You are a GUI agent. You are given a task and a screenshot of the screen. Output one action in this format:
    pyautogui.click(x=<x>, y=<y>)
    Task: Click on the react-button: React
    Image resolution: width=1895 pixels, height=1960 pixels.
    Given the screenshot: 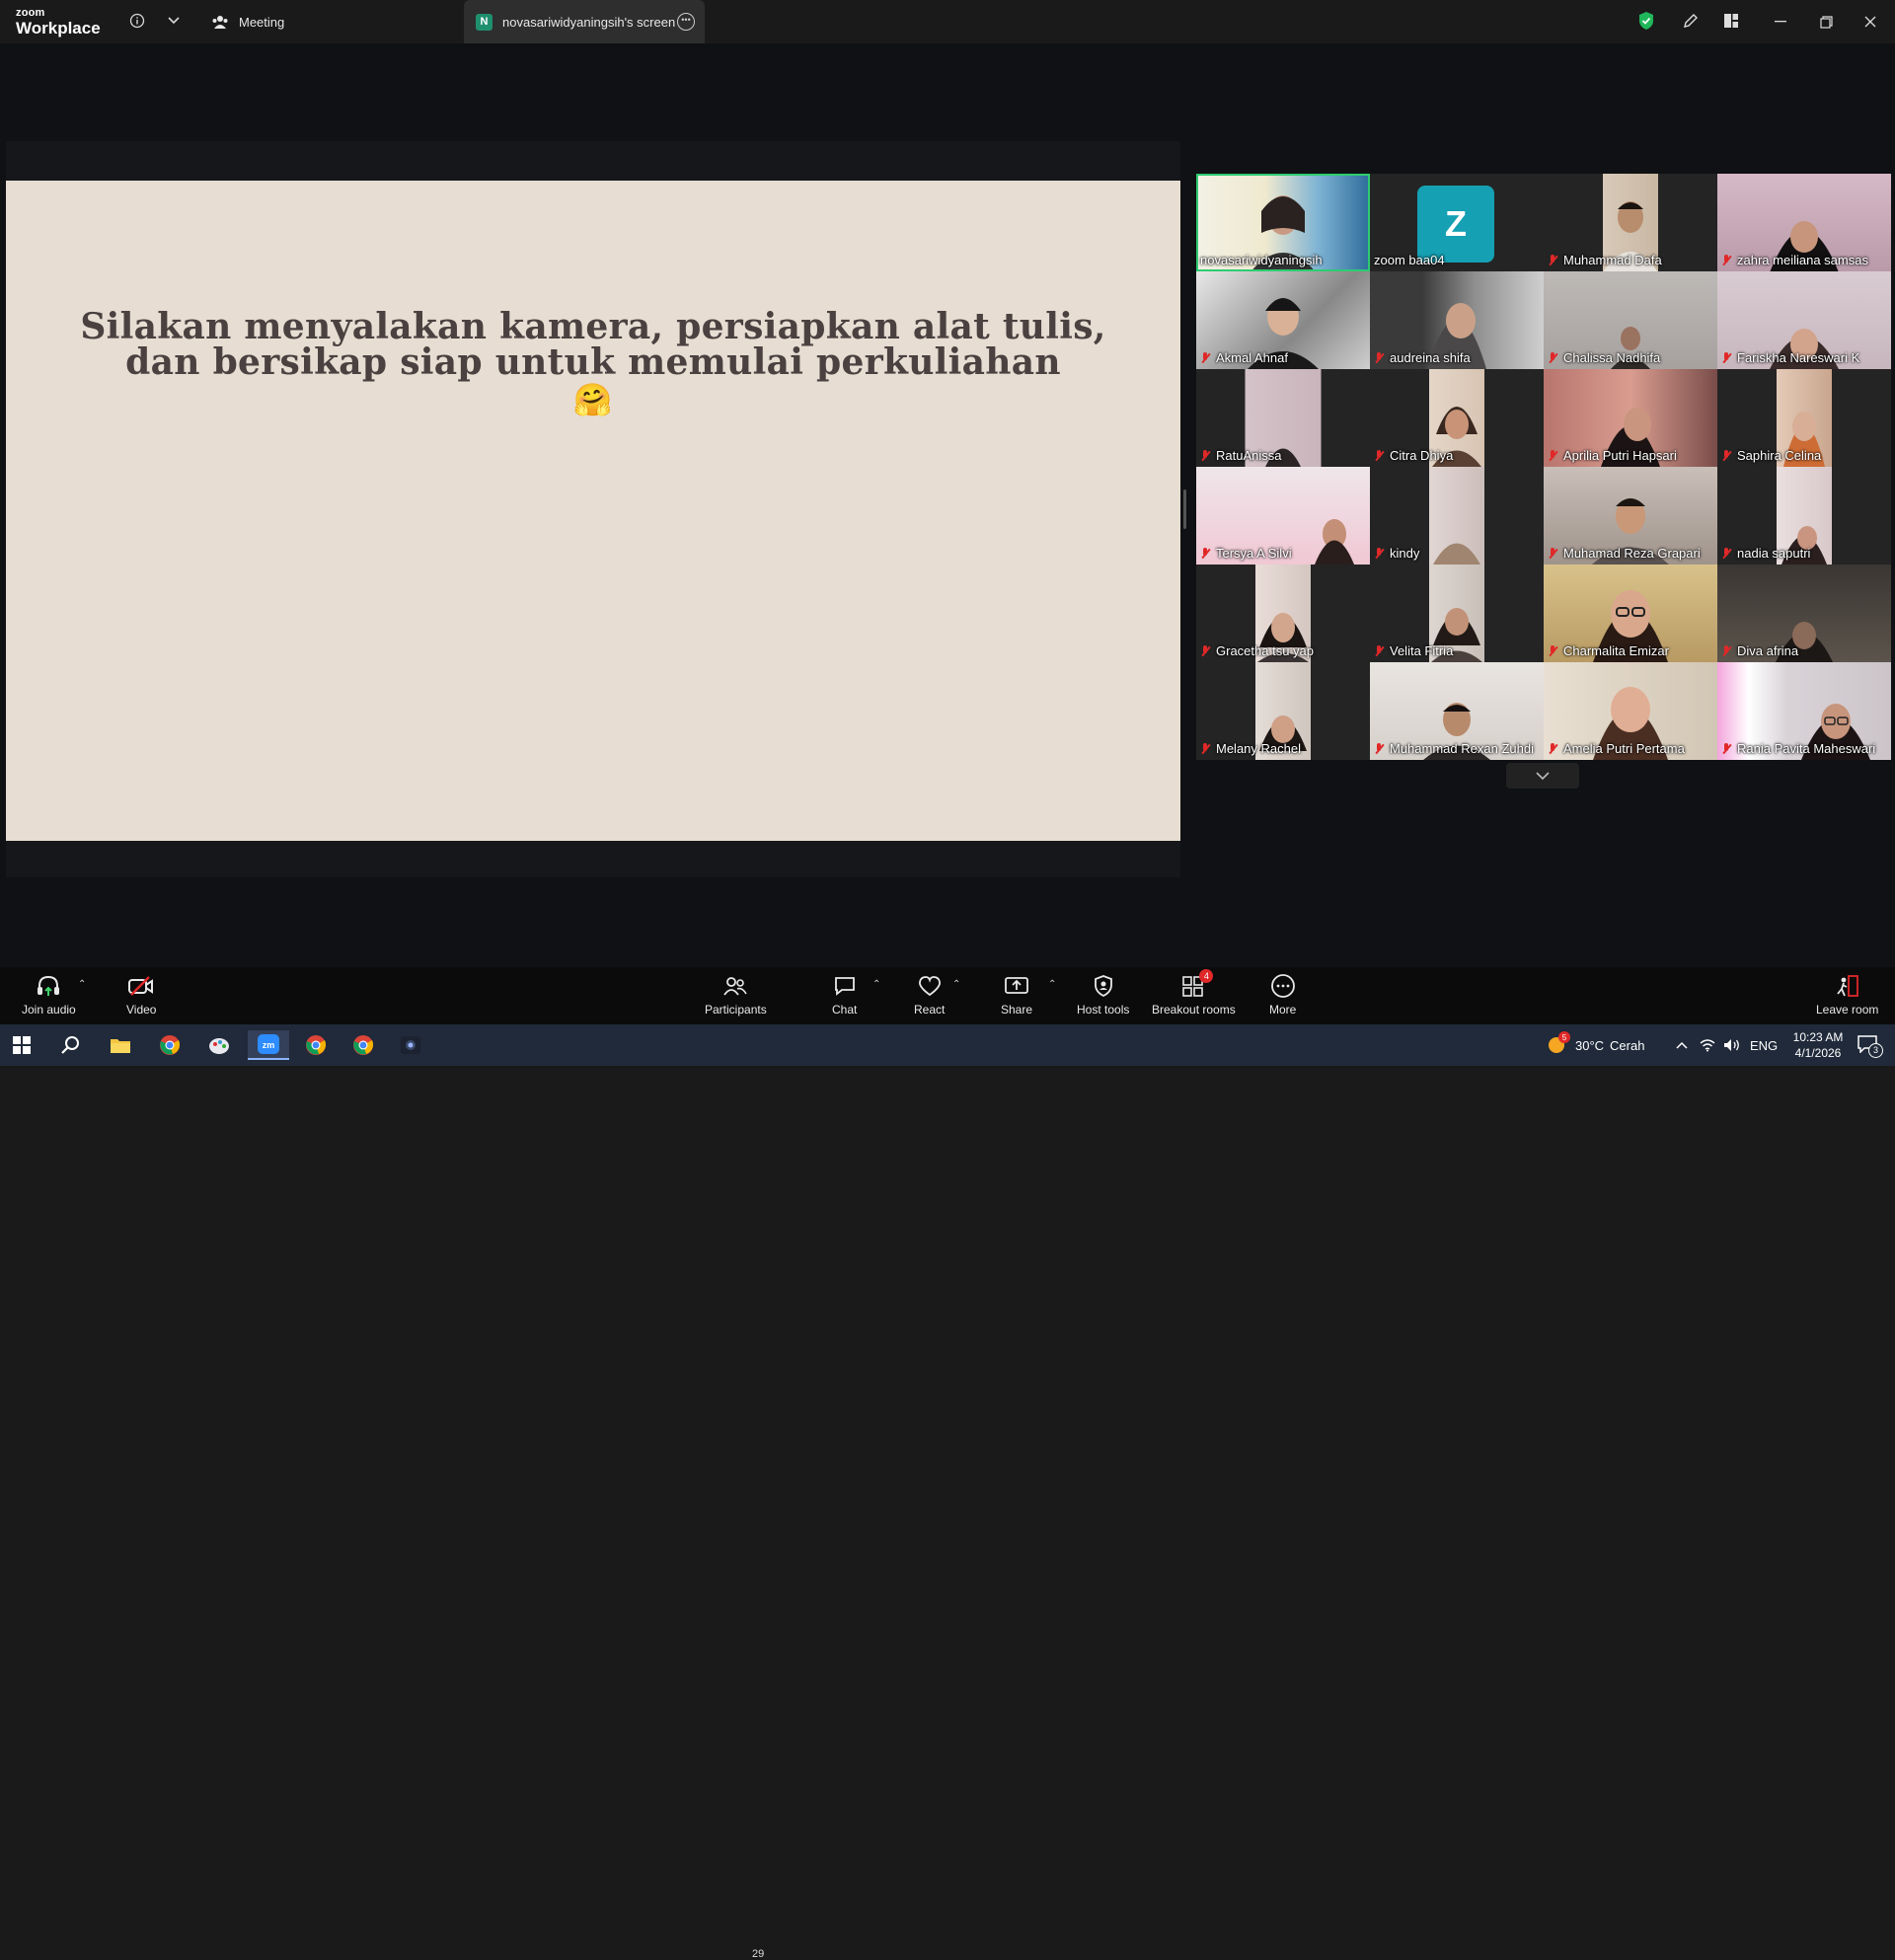 What is the action you would take?
    pyautogui.click(x=929, y=995)
    